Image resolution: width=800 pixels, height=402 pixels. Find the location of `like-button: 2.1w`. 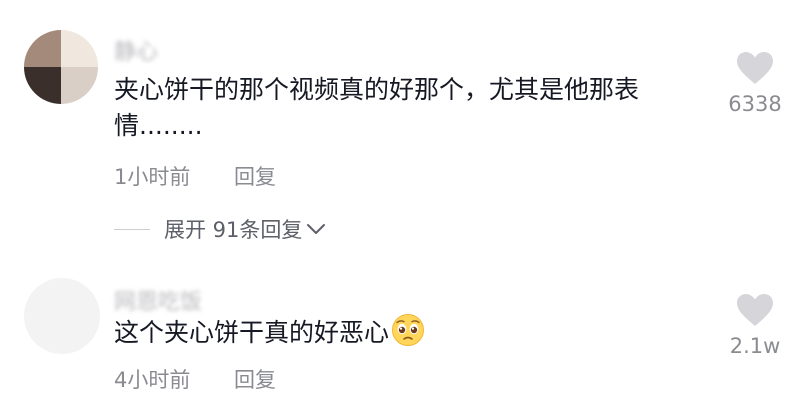

like-button: 2.1w is located at coordinates (755, 325).